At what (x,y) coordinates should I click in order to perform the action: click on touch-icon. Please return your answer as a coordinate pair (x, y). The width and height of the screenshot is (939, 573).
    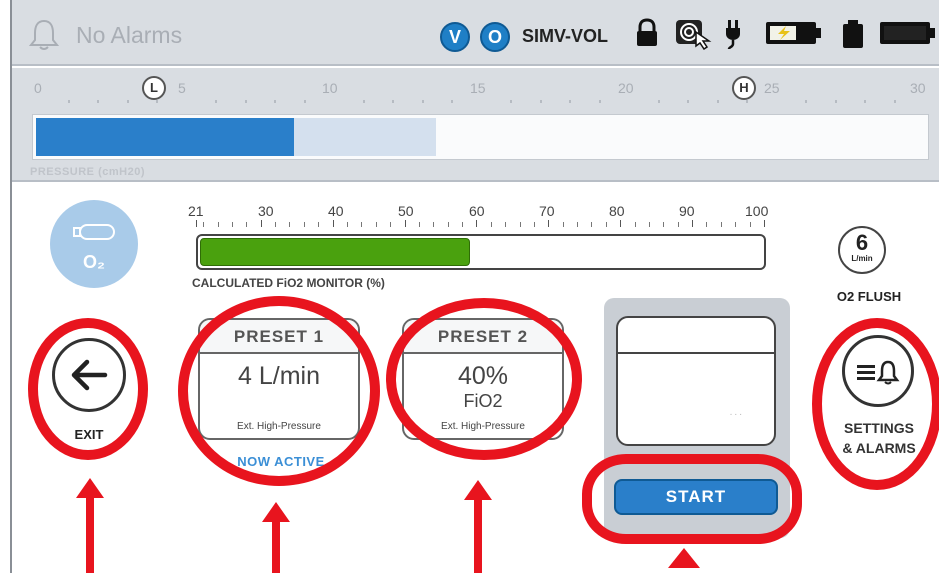
    Looking at the image, I should click on (694, 36).